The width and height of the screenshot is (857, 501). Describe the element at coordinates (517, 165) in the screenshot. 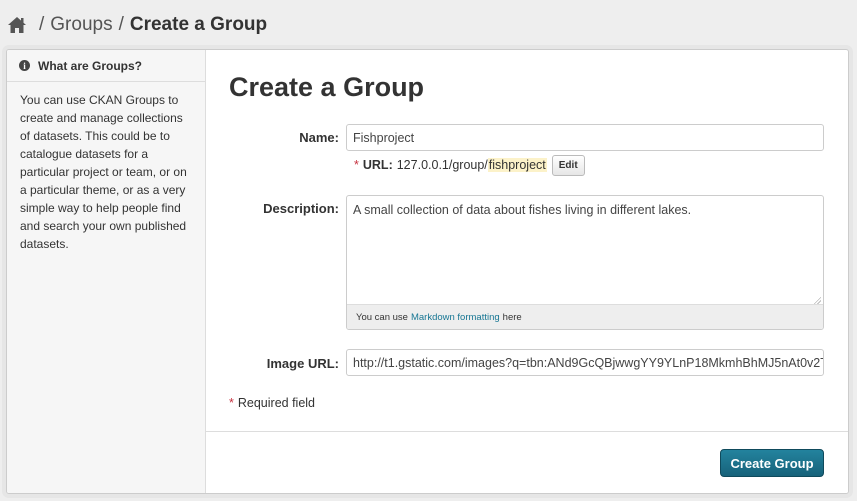

I see `url-slug: fishproject` at that location.